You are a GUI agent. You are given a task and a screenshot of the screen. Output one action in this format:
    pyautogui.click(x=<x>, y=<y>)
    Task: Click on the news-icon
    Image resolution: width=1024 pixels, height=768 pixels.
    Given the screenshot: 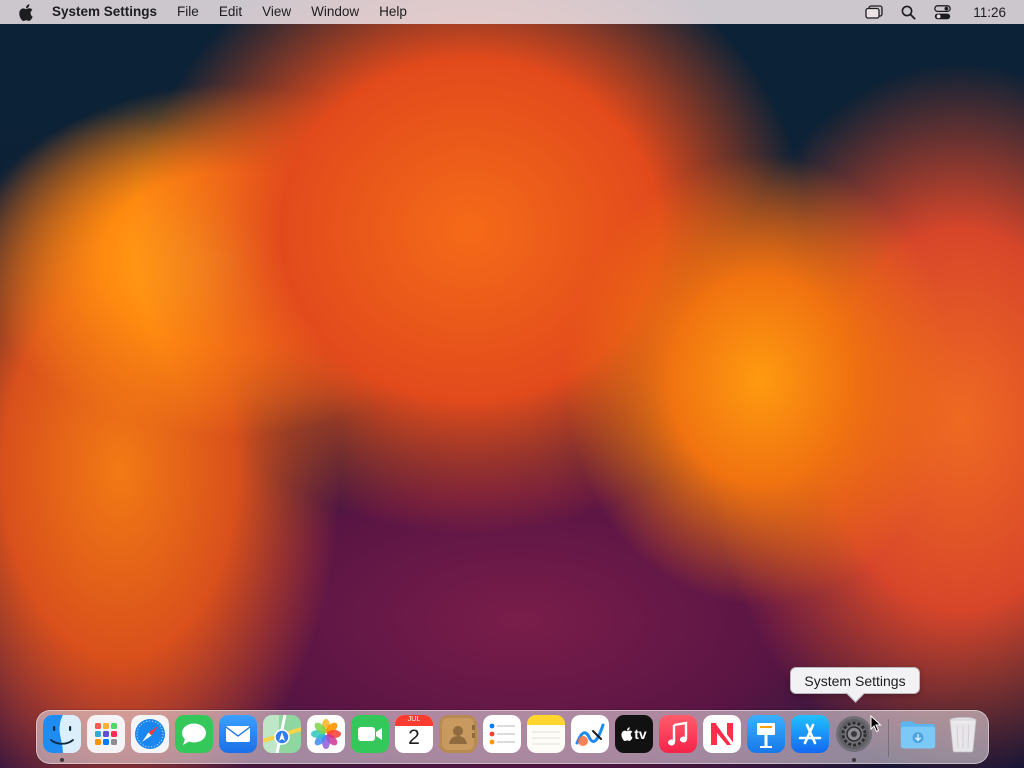 What is the action you would take?
    pyautogui.click(x=722, y=734)
    